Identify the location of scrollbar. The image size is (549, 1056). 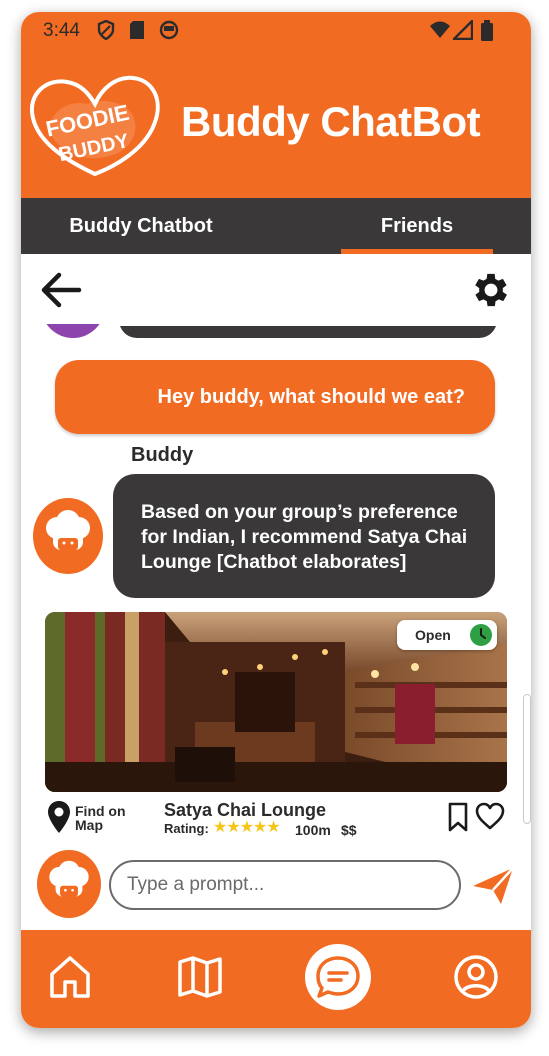
(527, 759).